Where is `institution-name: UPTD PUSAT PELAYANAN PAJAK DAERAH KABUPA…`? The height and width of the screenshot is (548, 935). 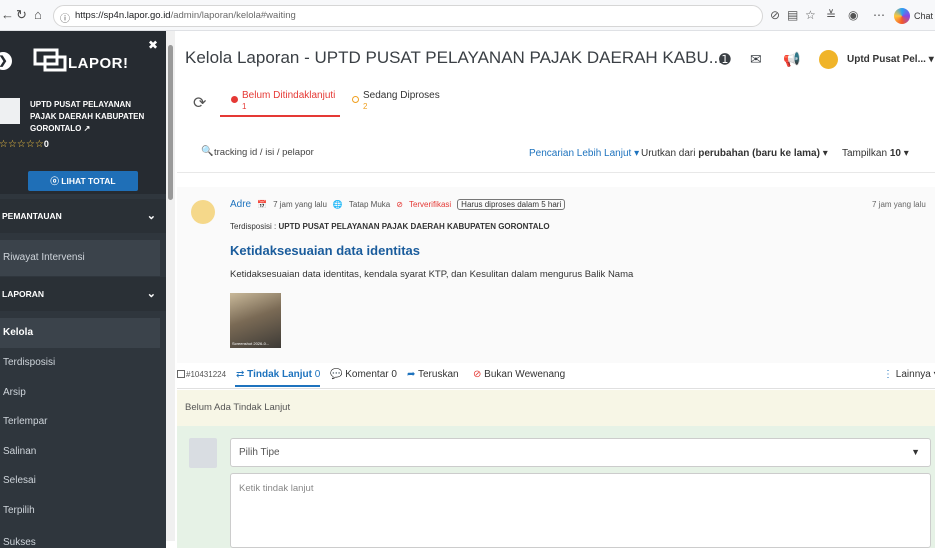 institution-name: UPTD PUSAT PELAYANAN PAJAK DAERAH KABUPA… is located at coordinates (94, 117).